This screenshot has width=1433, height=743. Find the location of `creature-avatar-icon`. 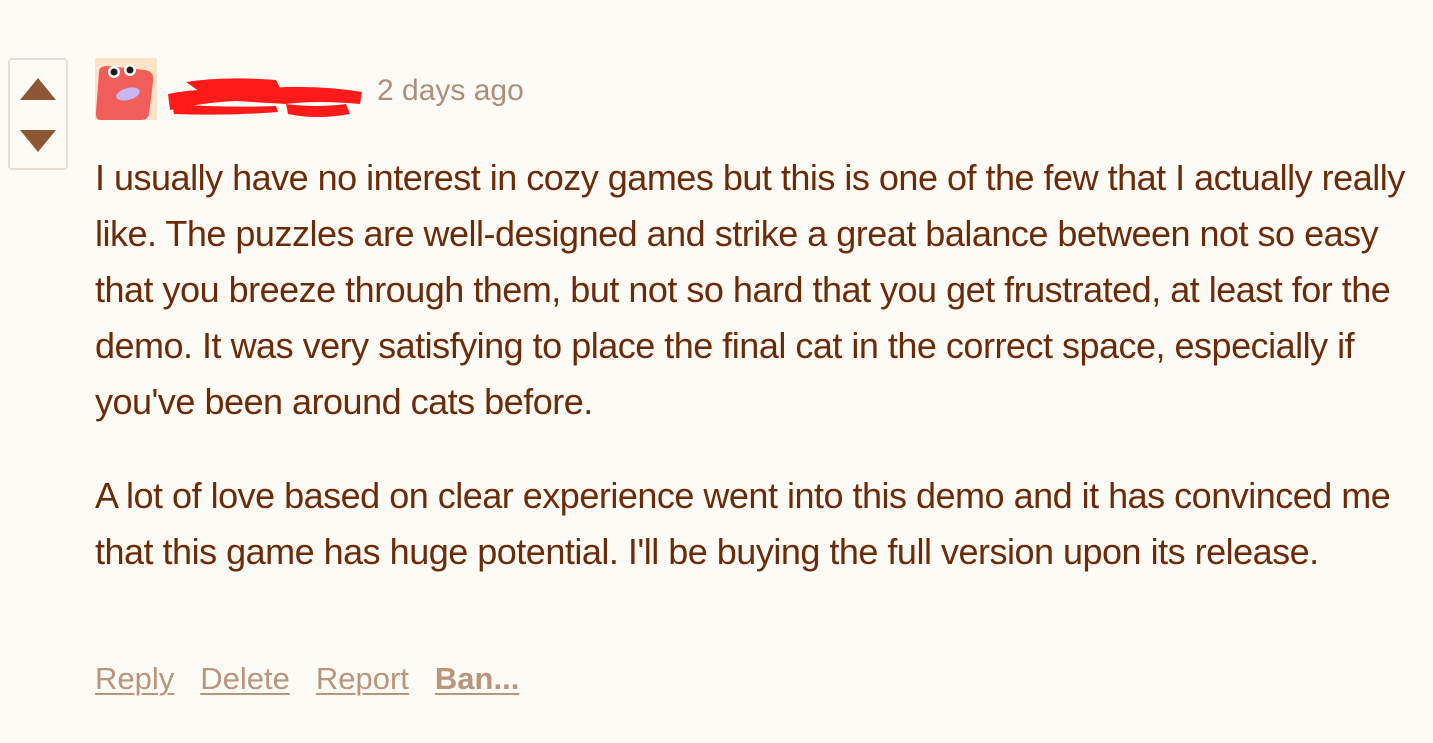

creature-avatar-icon is located at coordinates (126, 89).